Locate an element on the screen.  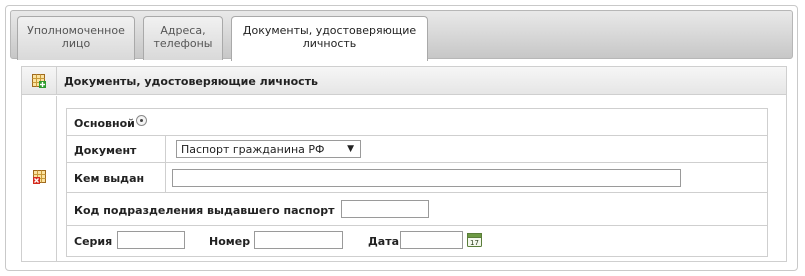
tab-label: лицо is located at coordinates (76, 43).